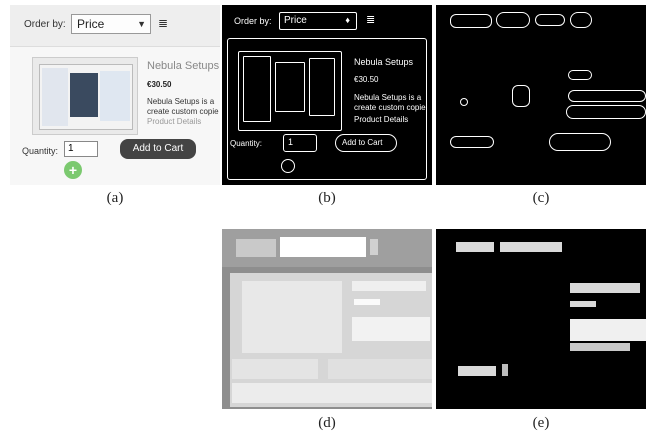  Describe the element at coordinates (183, 66) in the screenshot. I see `product-title: Nebula Setups` at that location.